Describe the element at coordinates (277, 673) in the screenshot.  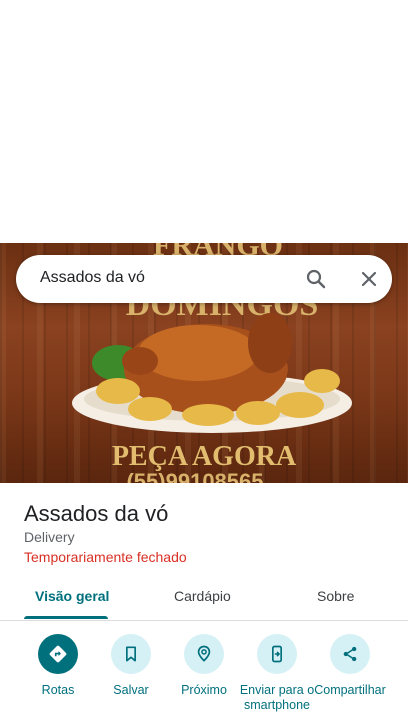
I see `send-to-phone-button: Enviar para o smartphone` at that location.